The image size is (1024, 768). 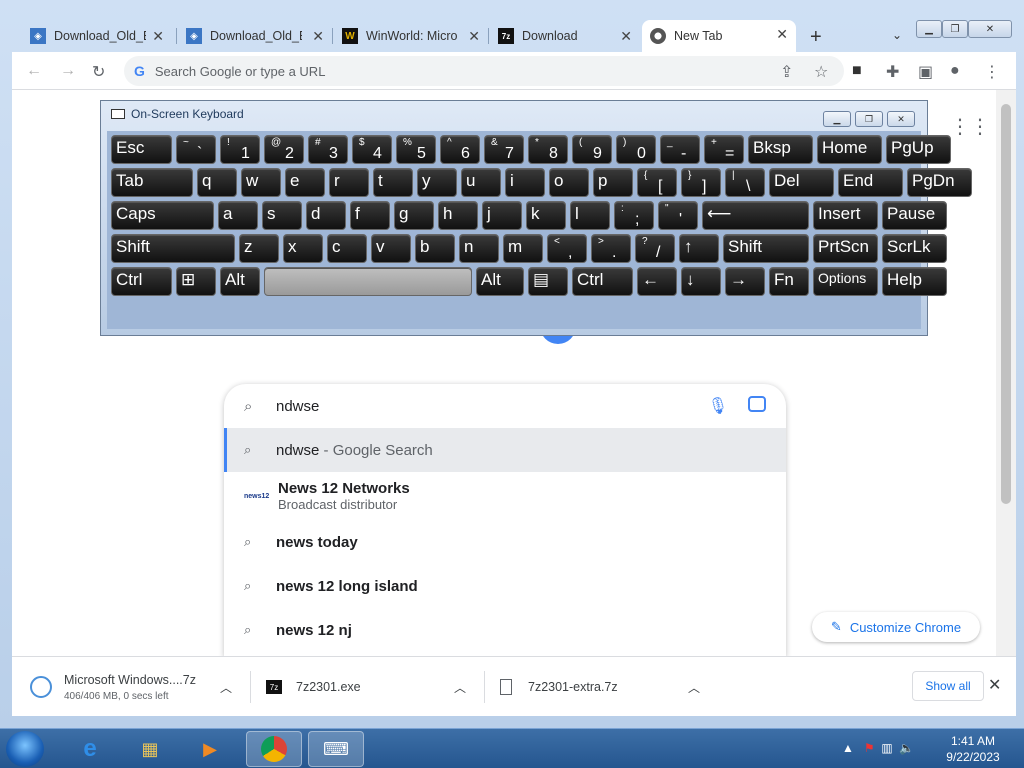 What do you see at coordinates (68, 71) in the screenshot?
I see `forward-icon: →` at bounding box center [68, 71].